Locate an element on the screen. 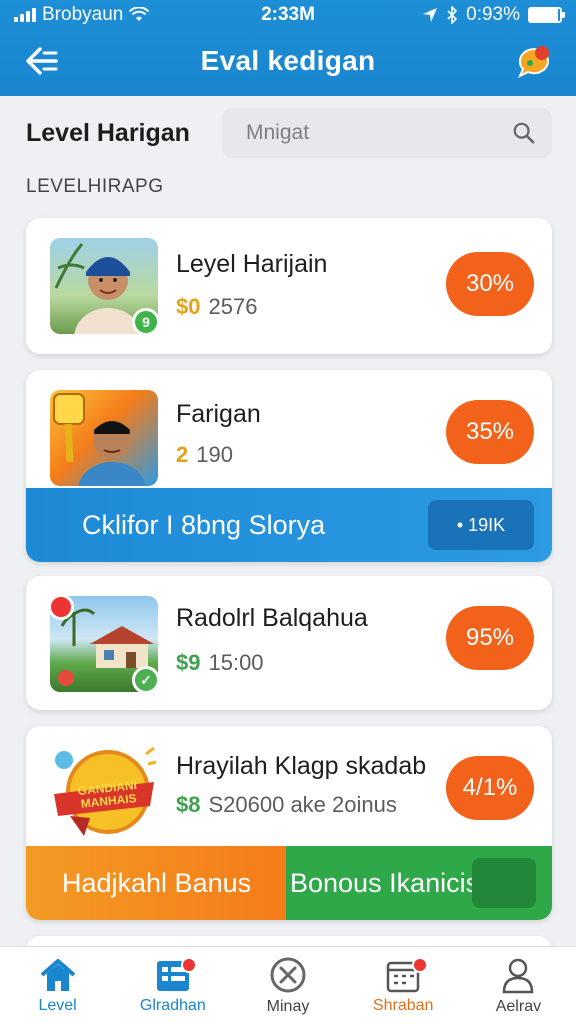 The height and width of the screenshot is (1024, 576). status-bar: Brobyaun 2:33M 0:93% is located at coordinates (288, 15).